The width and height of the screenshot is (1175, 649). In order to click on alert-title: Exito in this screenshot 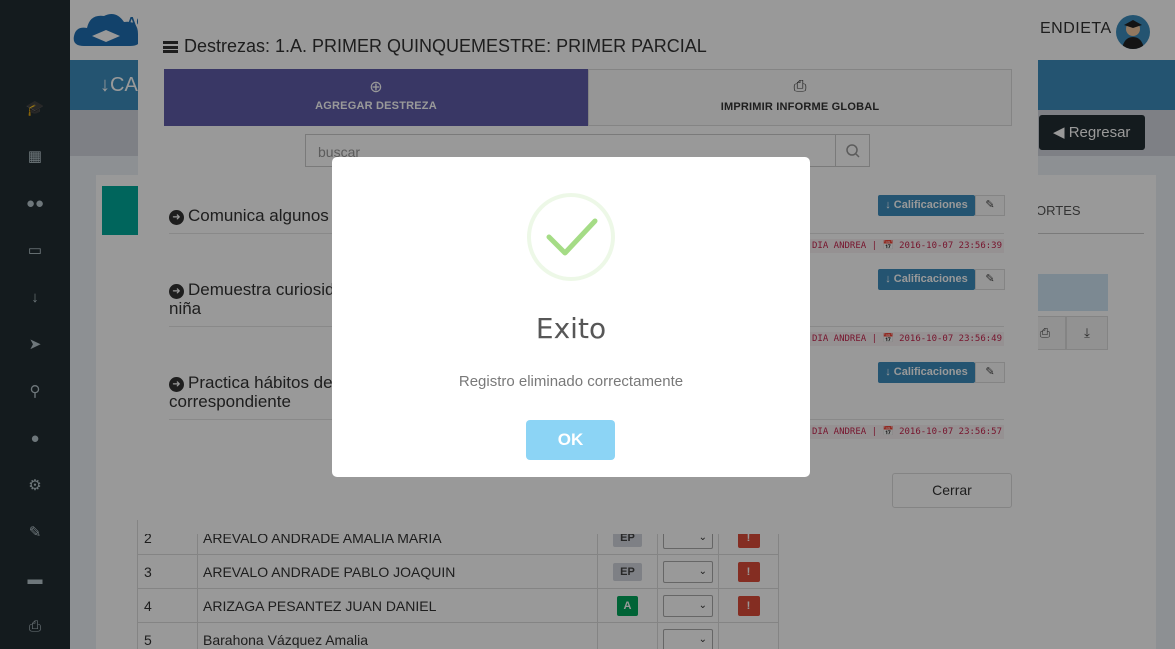, I will do `click(571, 328)`.